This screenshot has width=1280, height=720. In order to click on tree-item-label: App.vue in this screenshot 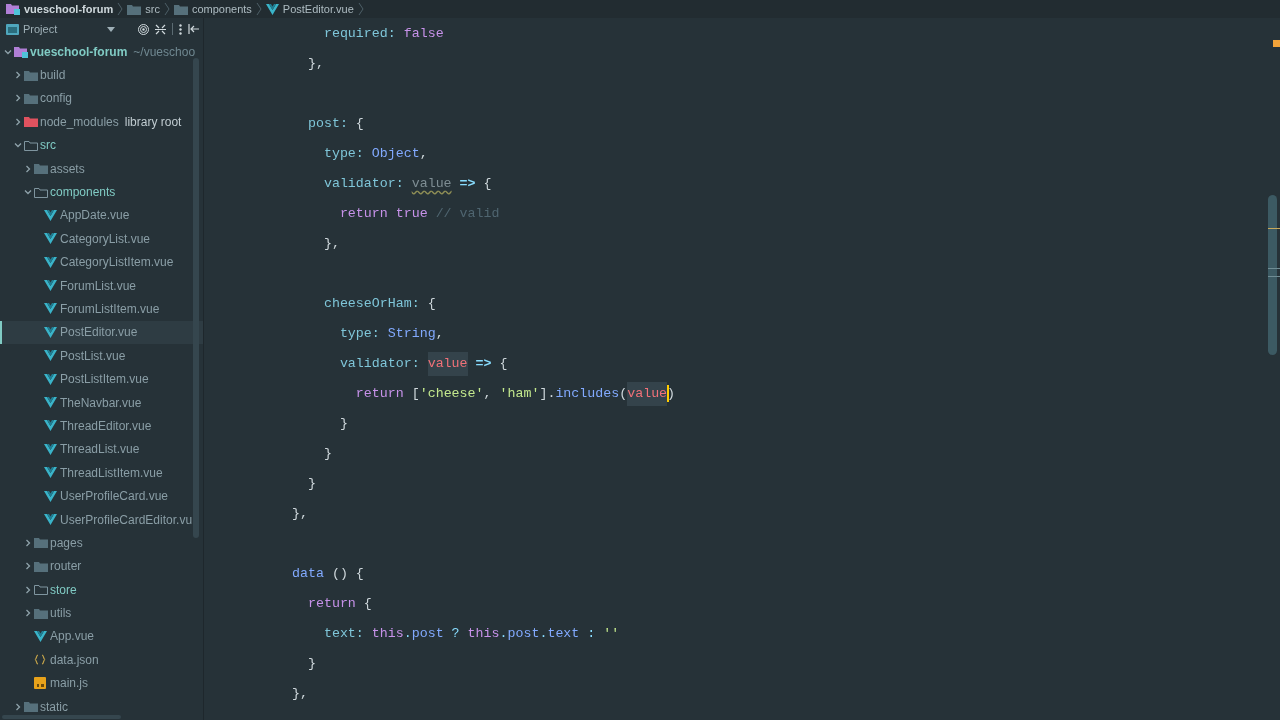, I will do `click(72, 636)`.